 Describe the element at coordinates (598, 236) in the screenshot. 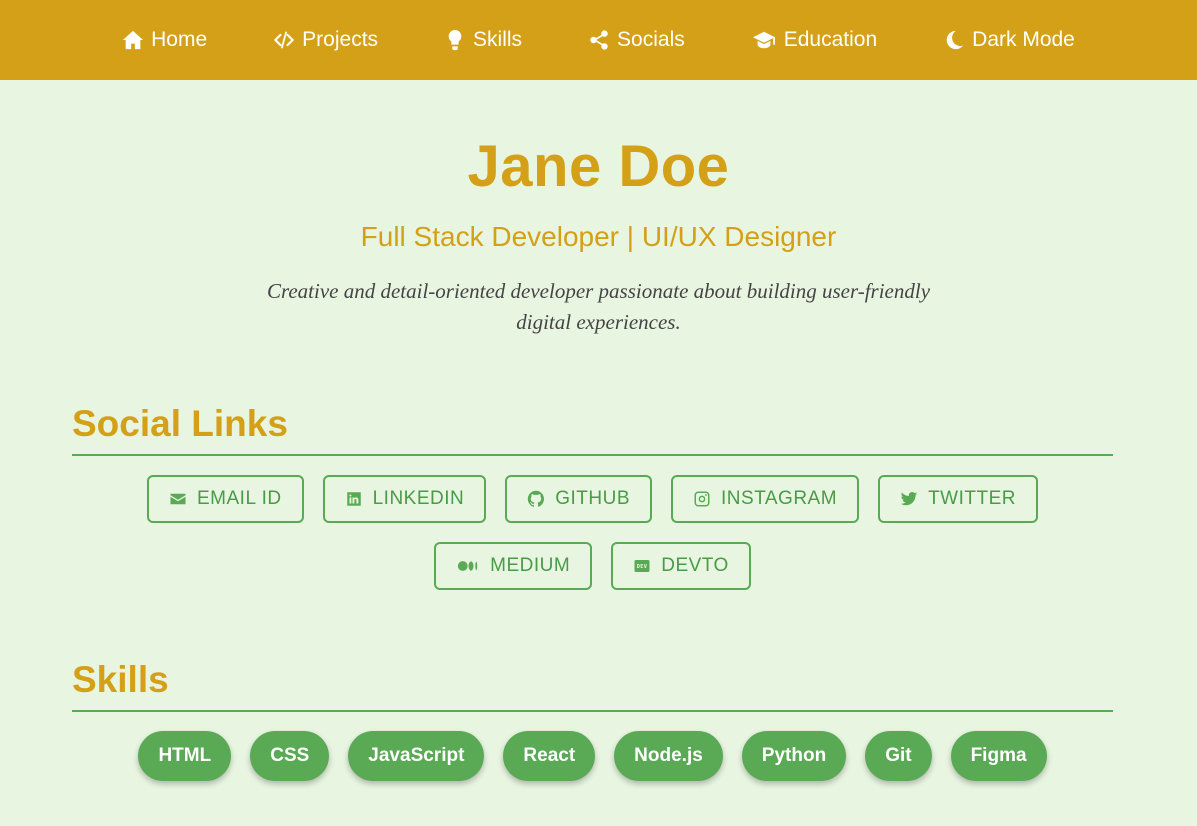

I see `profile-title: Full Stack Developer | UI/UX Designer` at that location.